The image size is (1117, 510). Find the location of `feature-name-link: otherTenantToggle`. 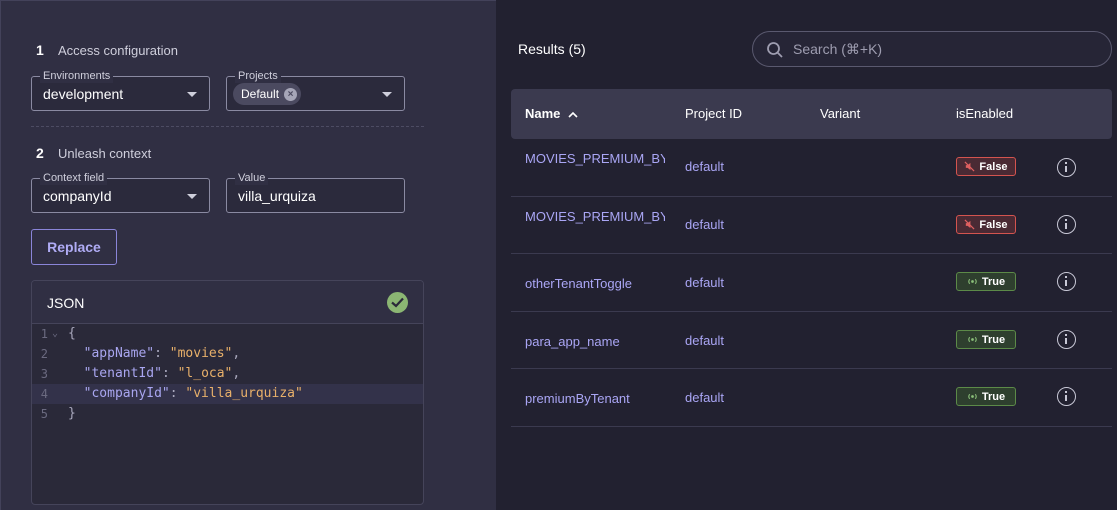

feature-name-link: otherTenantToggle is located at coordinates (595, 283).